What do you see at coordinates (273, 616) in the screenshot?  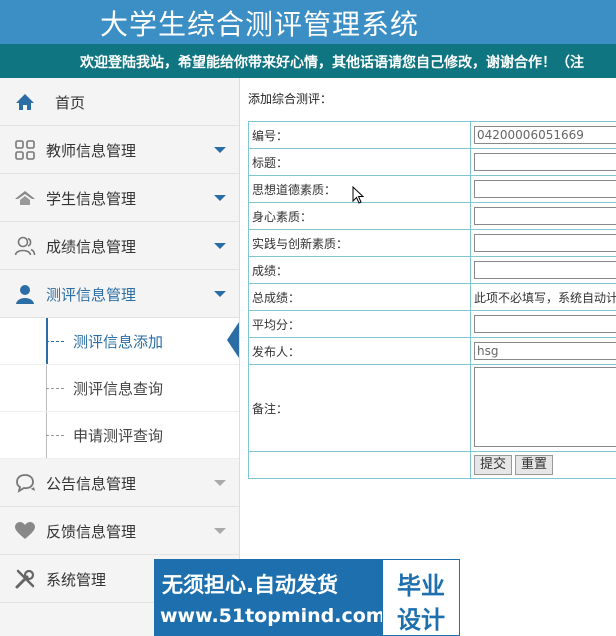 I see `banner-line2: www.51topmind.com` at bounding box center [273, 616].